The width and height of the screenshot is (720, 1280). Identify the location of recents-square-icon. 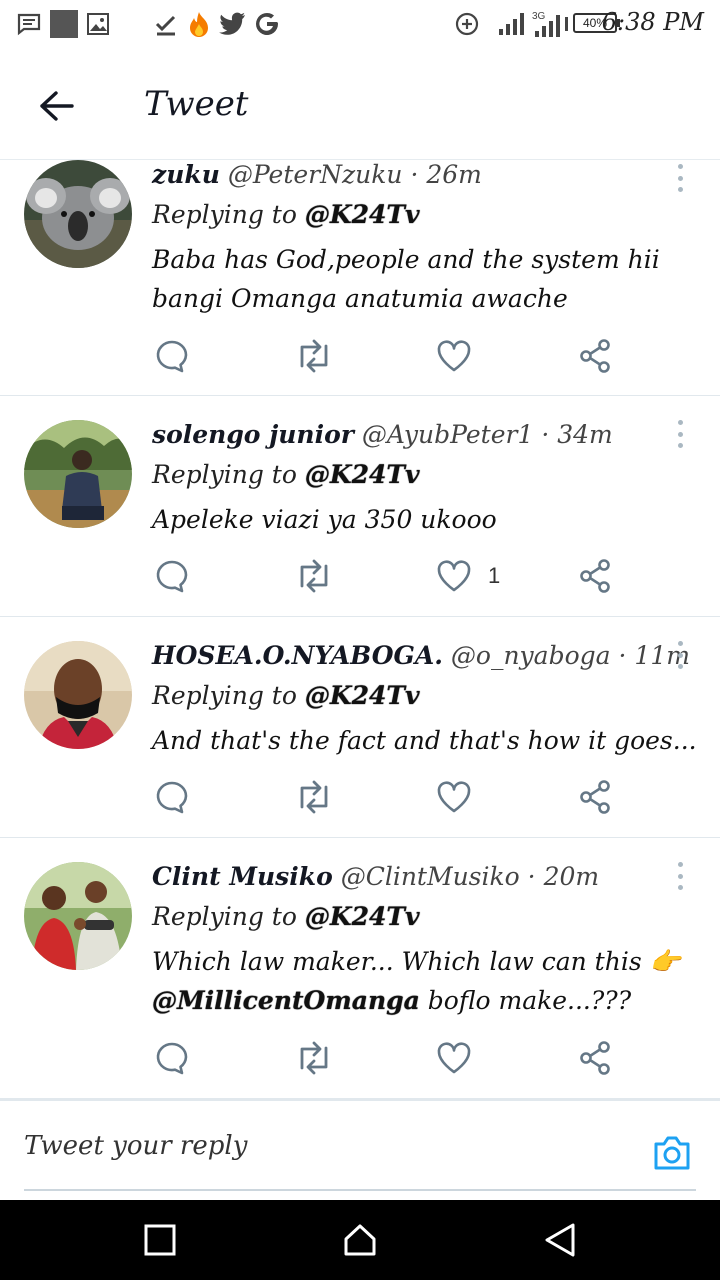
(160, 1240).